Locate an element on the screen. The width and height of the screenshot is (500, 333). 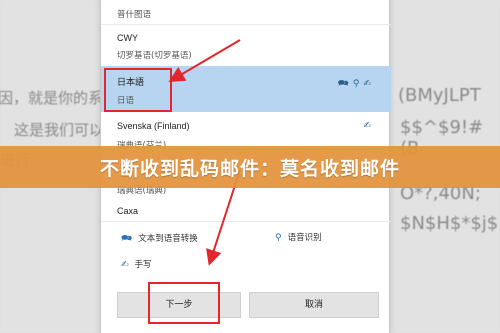
banner-title: 不断收到乱码邮件：莫名收到邮件 is located at coordinates (249, 168).